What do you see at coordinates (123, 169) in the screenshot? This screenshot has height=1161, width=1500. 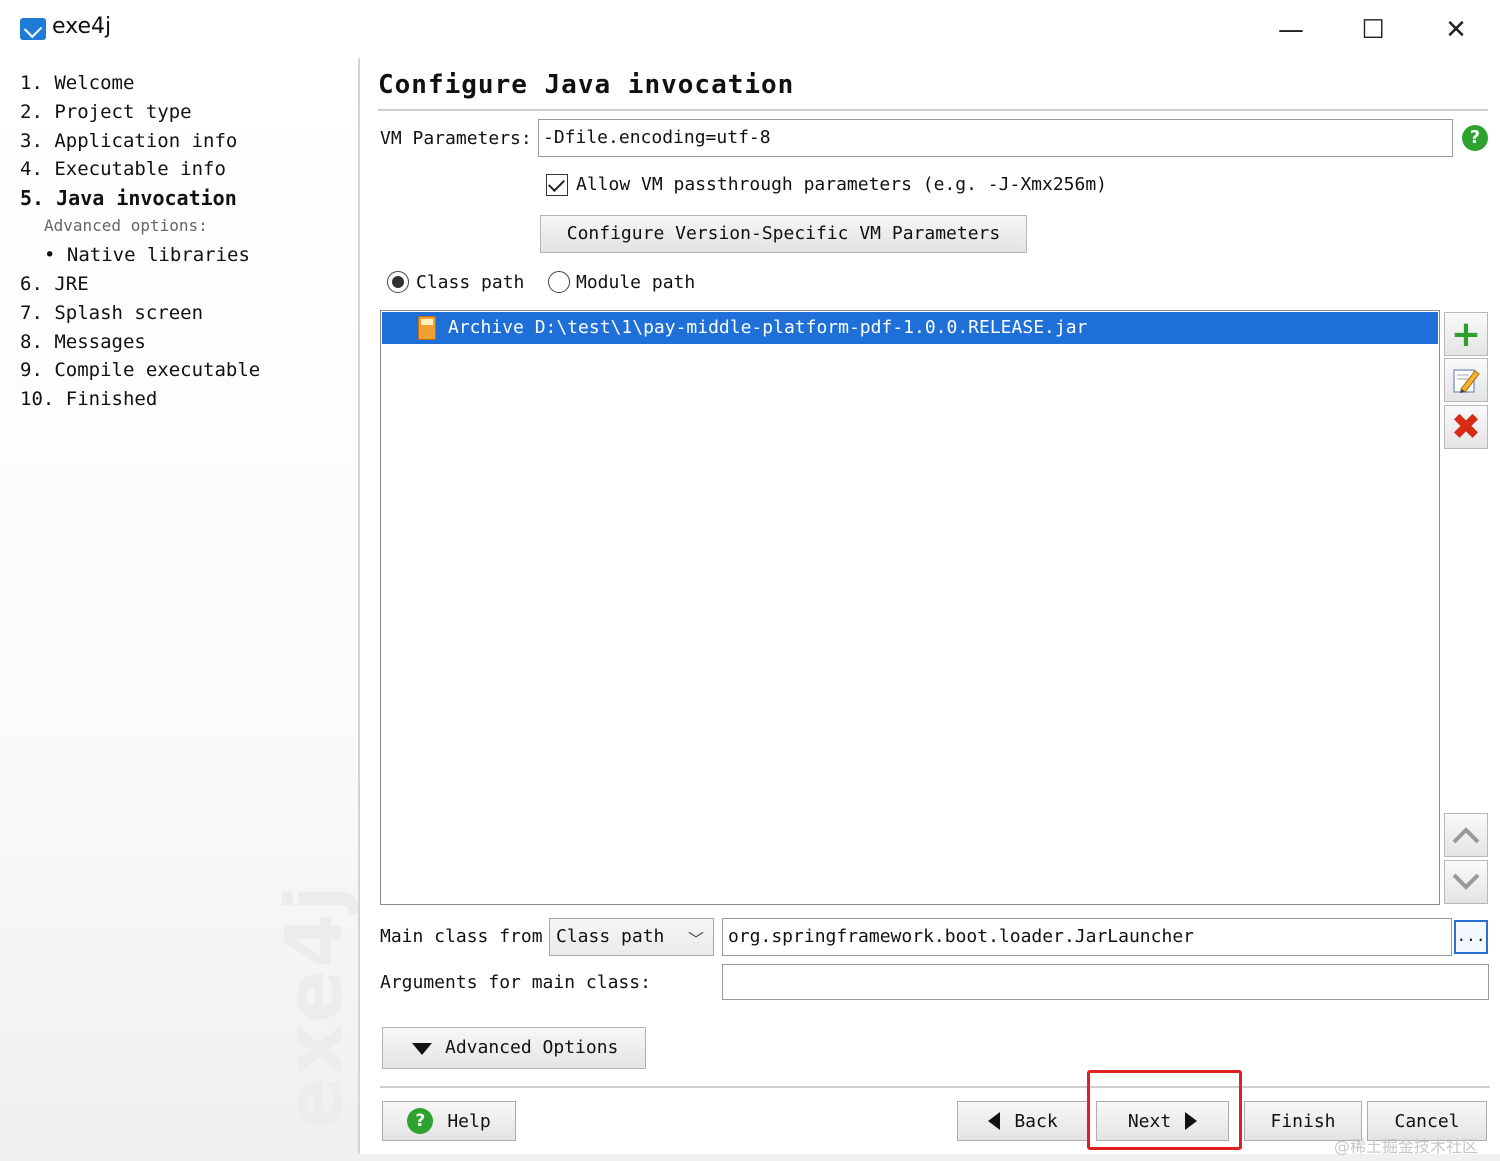 I see `step-executable-info: 4. Executable info` at bounding box center [123, 169].